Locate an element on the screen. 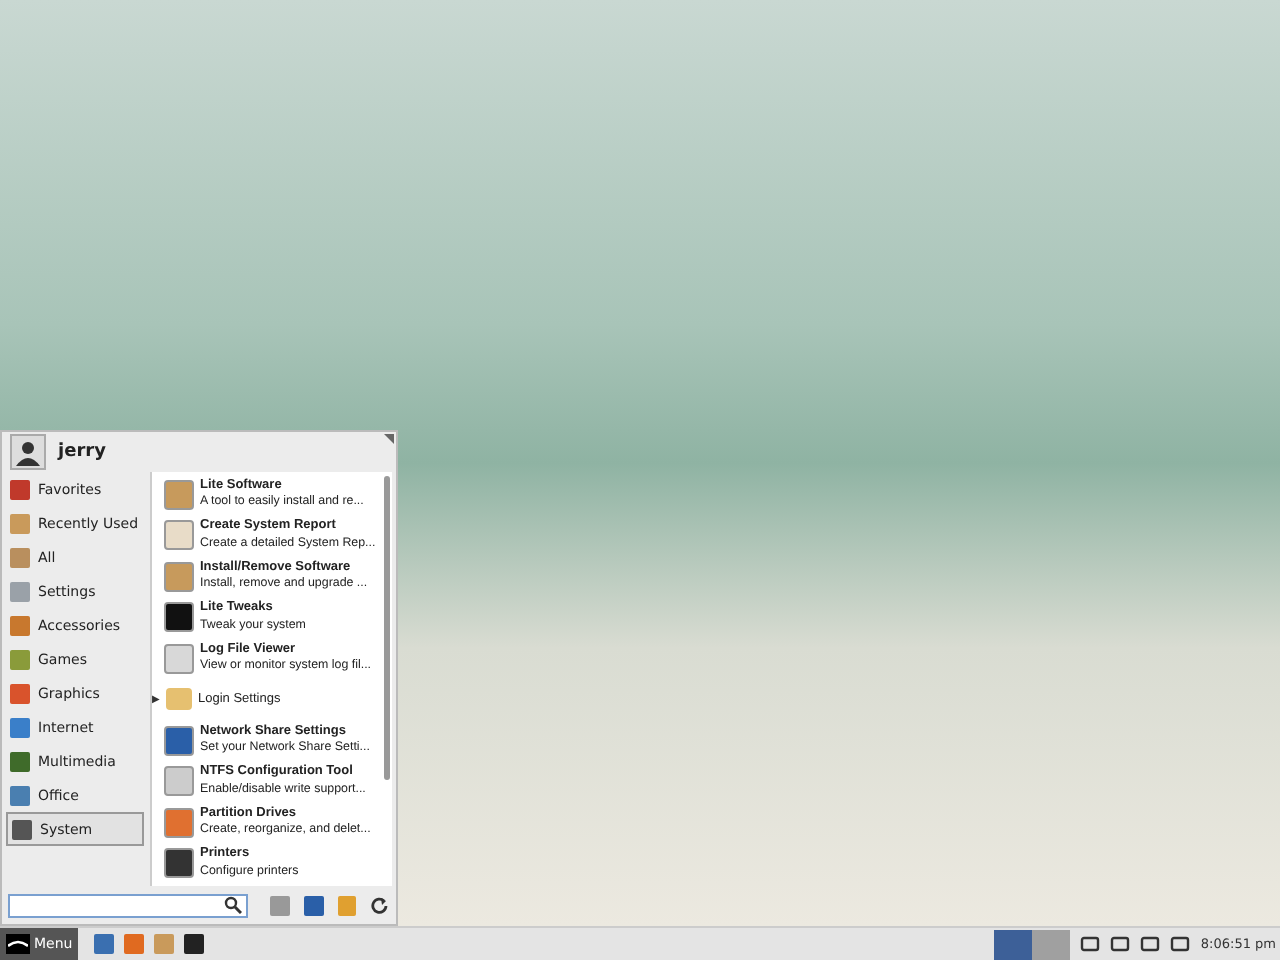  scrollbar-thumb is located at coordinates (387, 628).